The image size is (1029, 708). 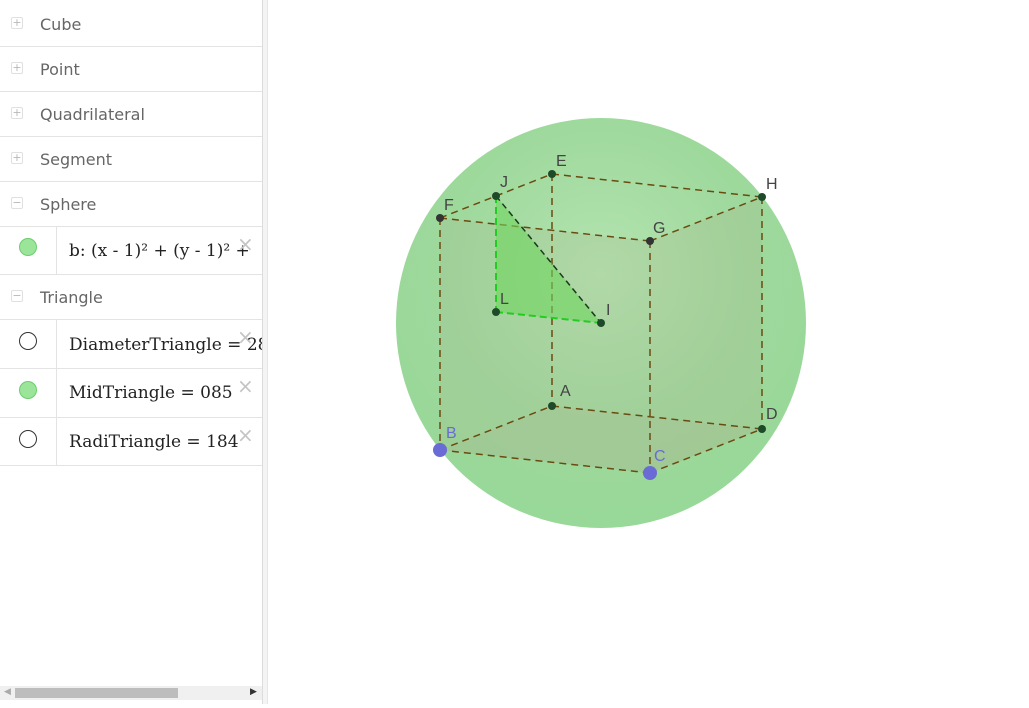 What do you see at coordinates (504, 299) in the screenshot?
I see `point-label-l: L` at bounding box center [504, 299].